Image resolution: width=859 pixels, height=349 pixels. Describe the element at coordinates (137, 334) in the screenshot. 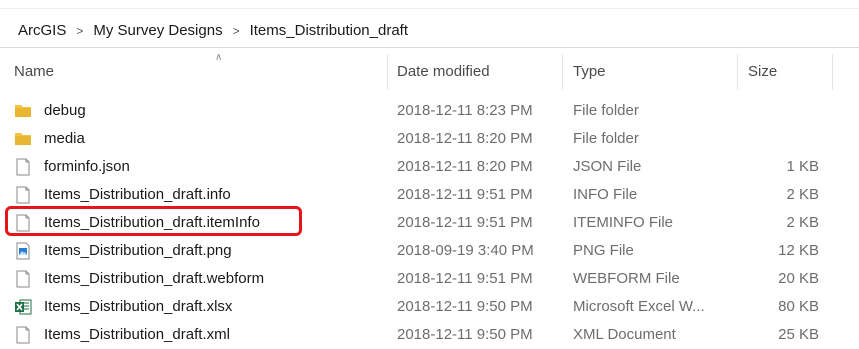

I see `file-name: Items_Distribution_draft.xml` at that location.